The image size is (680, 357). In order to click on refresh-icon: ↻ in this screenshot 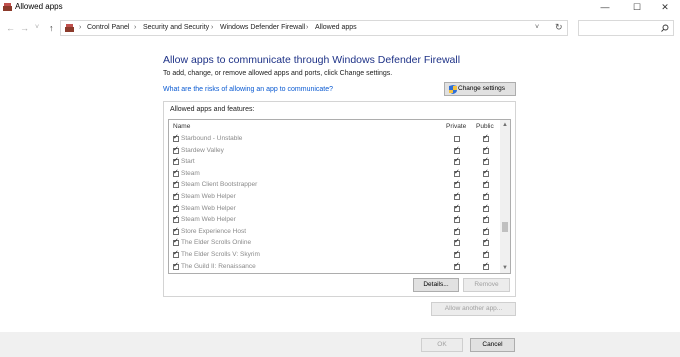, I will do `click(559, 27)`.